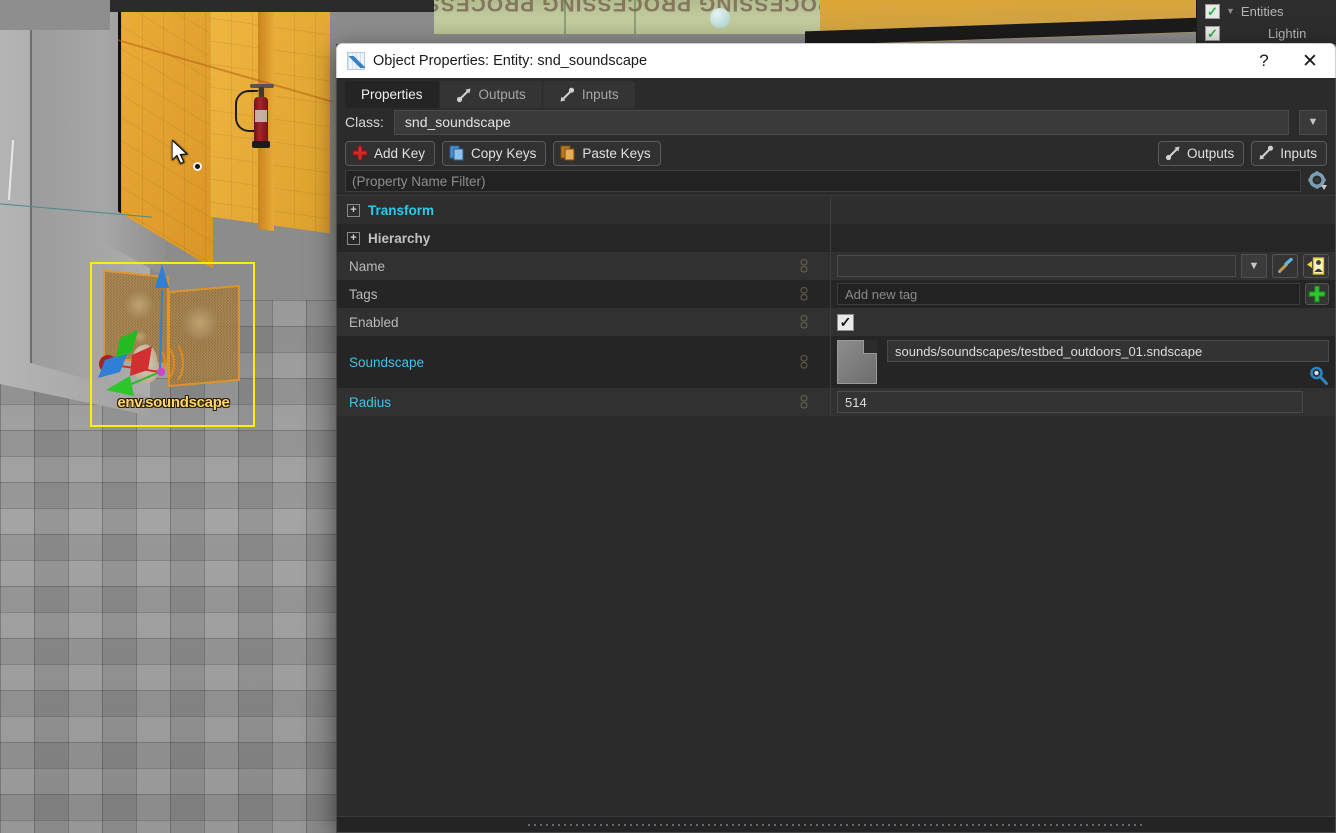  Describe the element at coordinates (584, 294) in the screenshot. I see `property-label: Tags` at that location.